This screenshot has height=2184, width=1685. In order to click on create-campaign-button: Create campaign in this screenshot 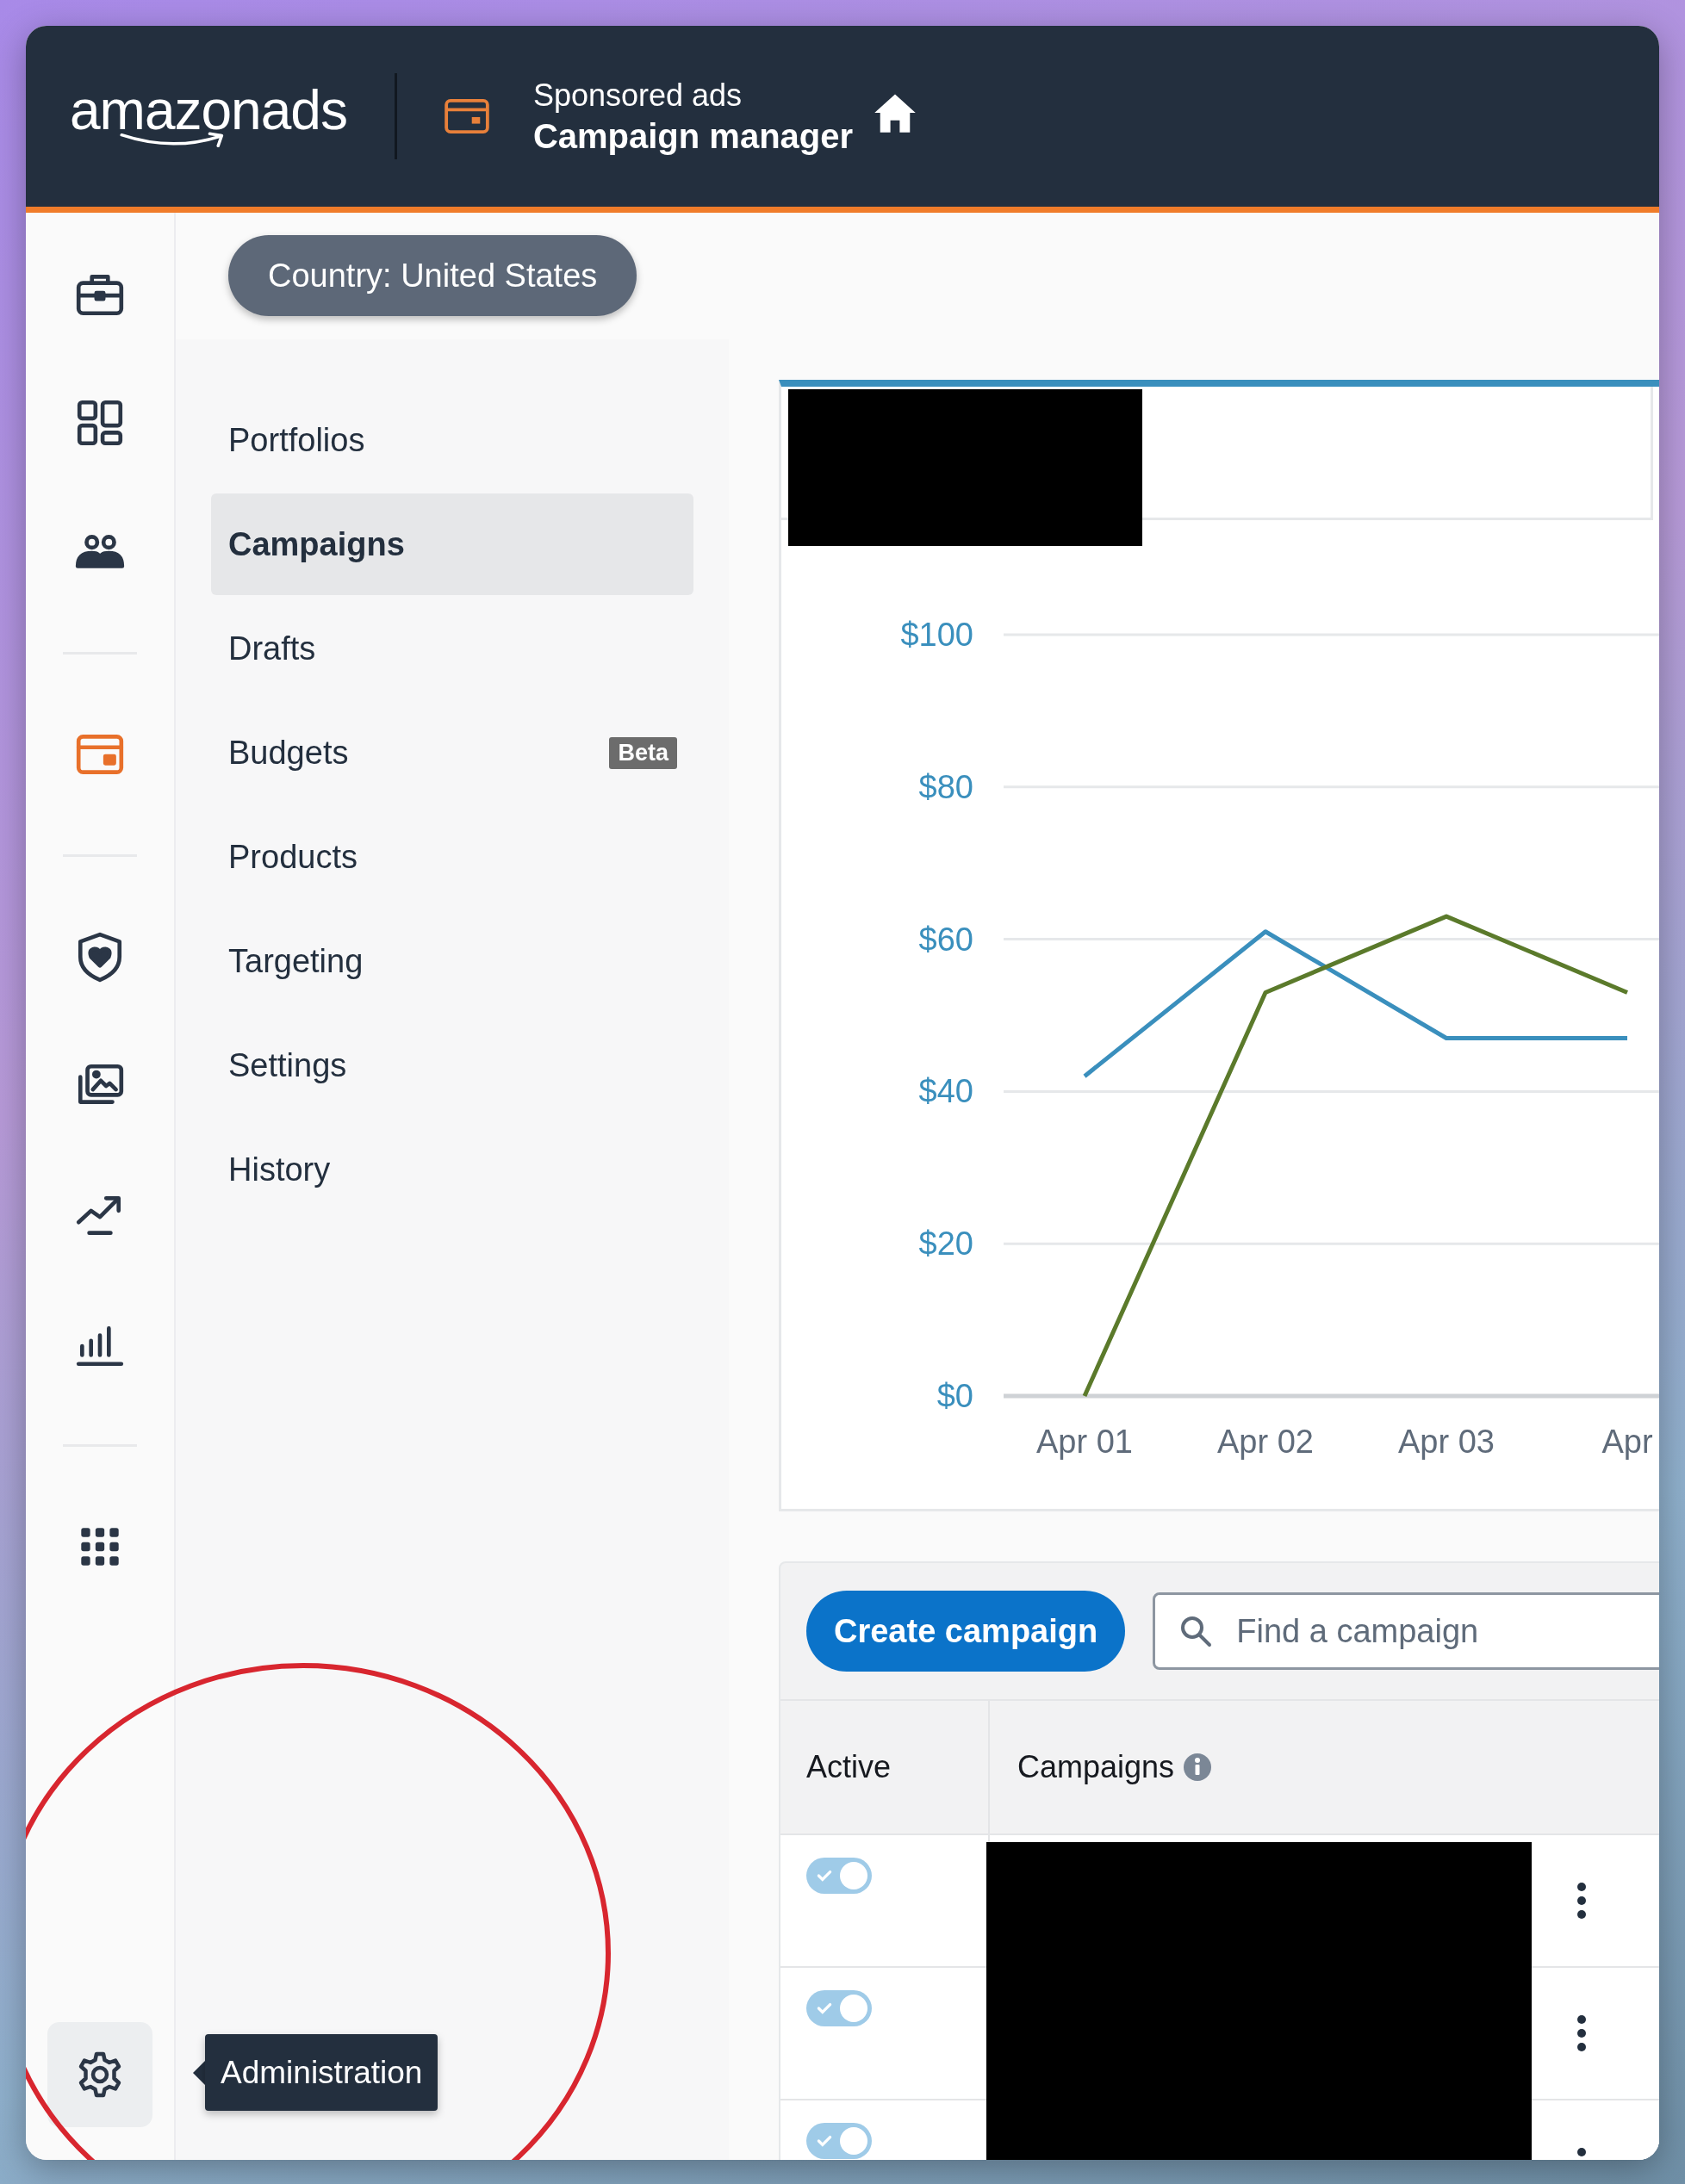, I will do `click(966, 1632)`.